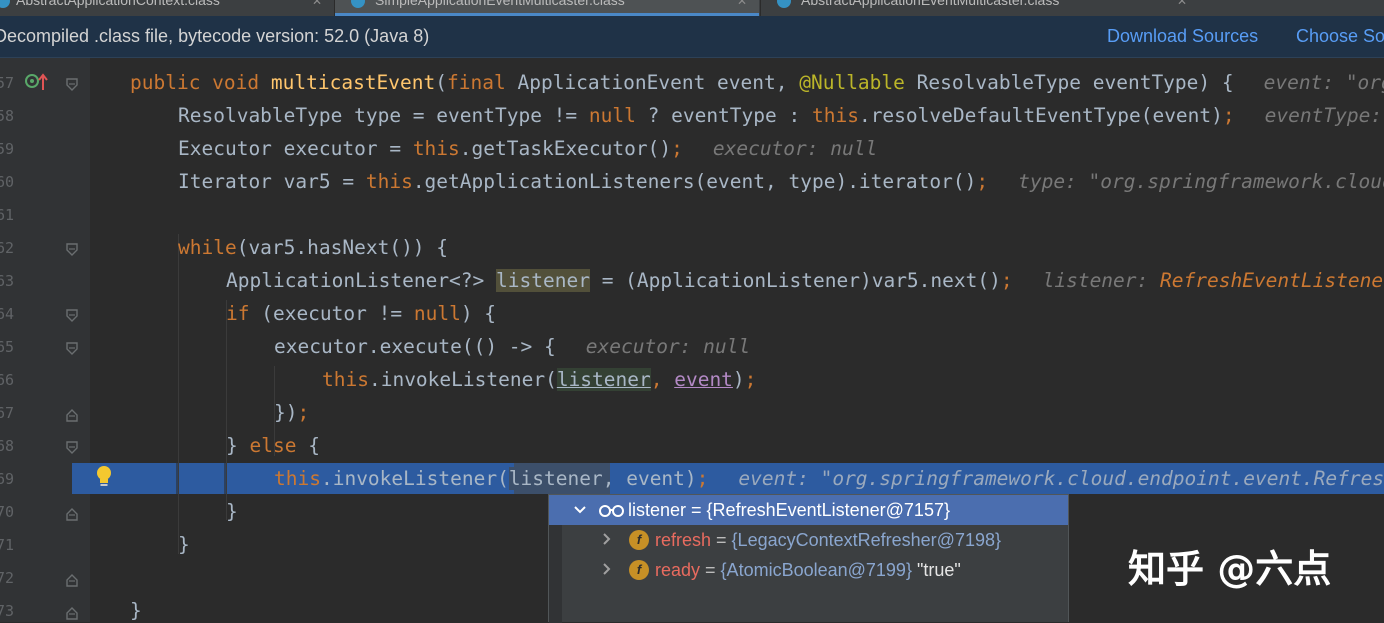 This screenshot has height=623, width=1384. I want to click on line-number: 57, so click(7, 83).